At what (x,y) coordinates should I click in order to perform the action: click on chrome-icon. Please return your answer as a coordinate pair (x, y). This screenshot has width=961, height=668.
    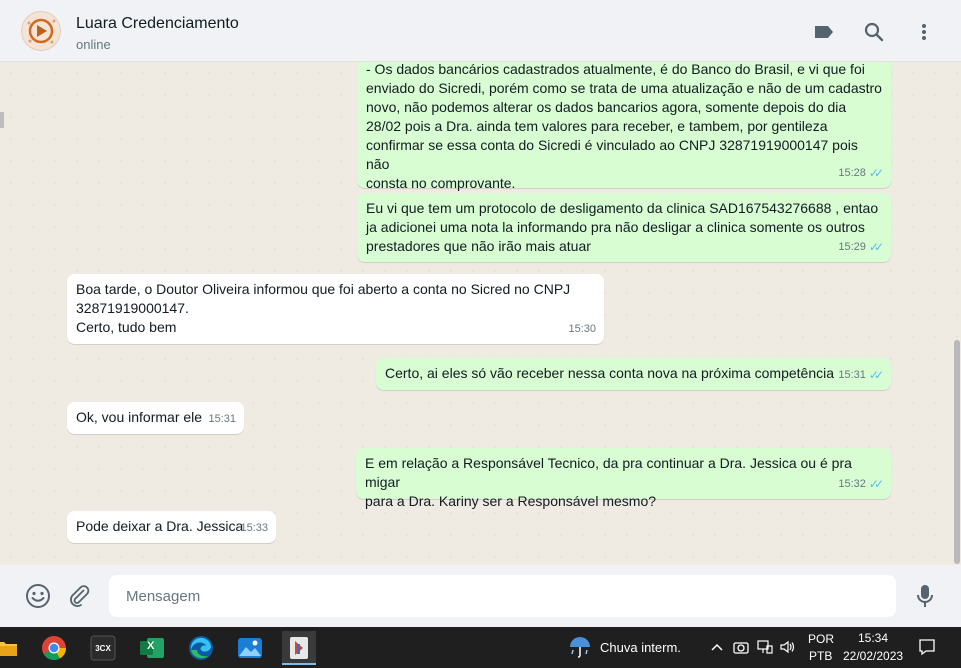
    Looking at the image, I should click on (54, 648).